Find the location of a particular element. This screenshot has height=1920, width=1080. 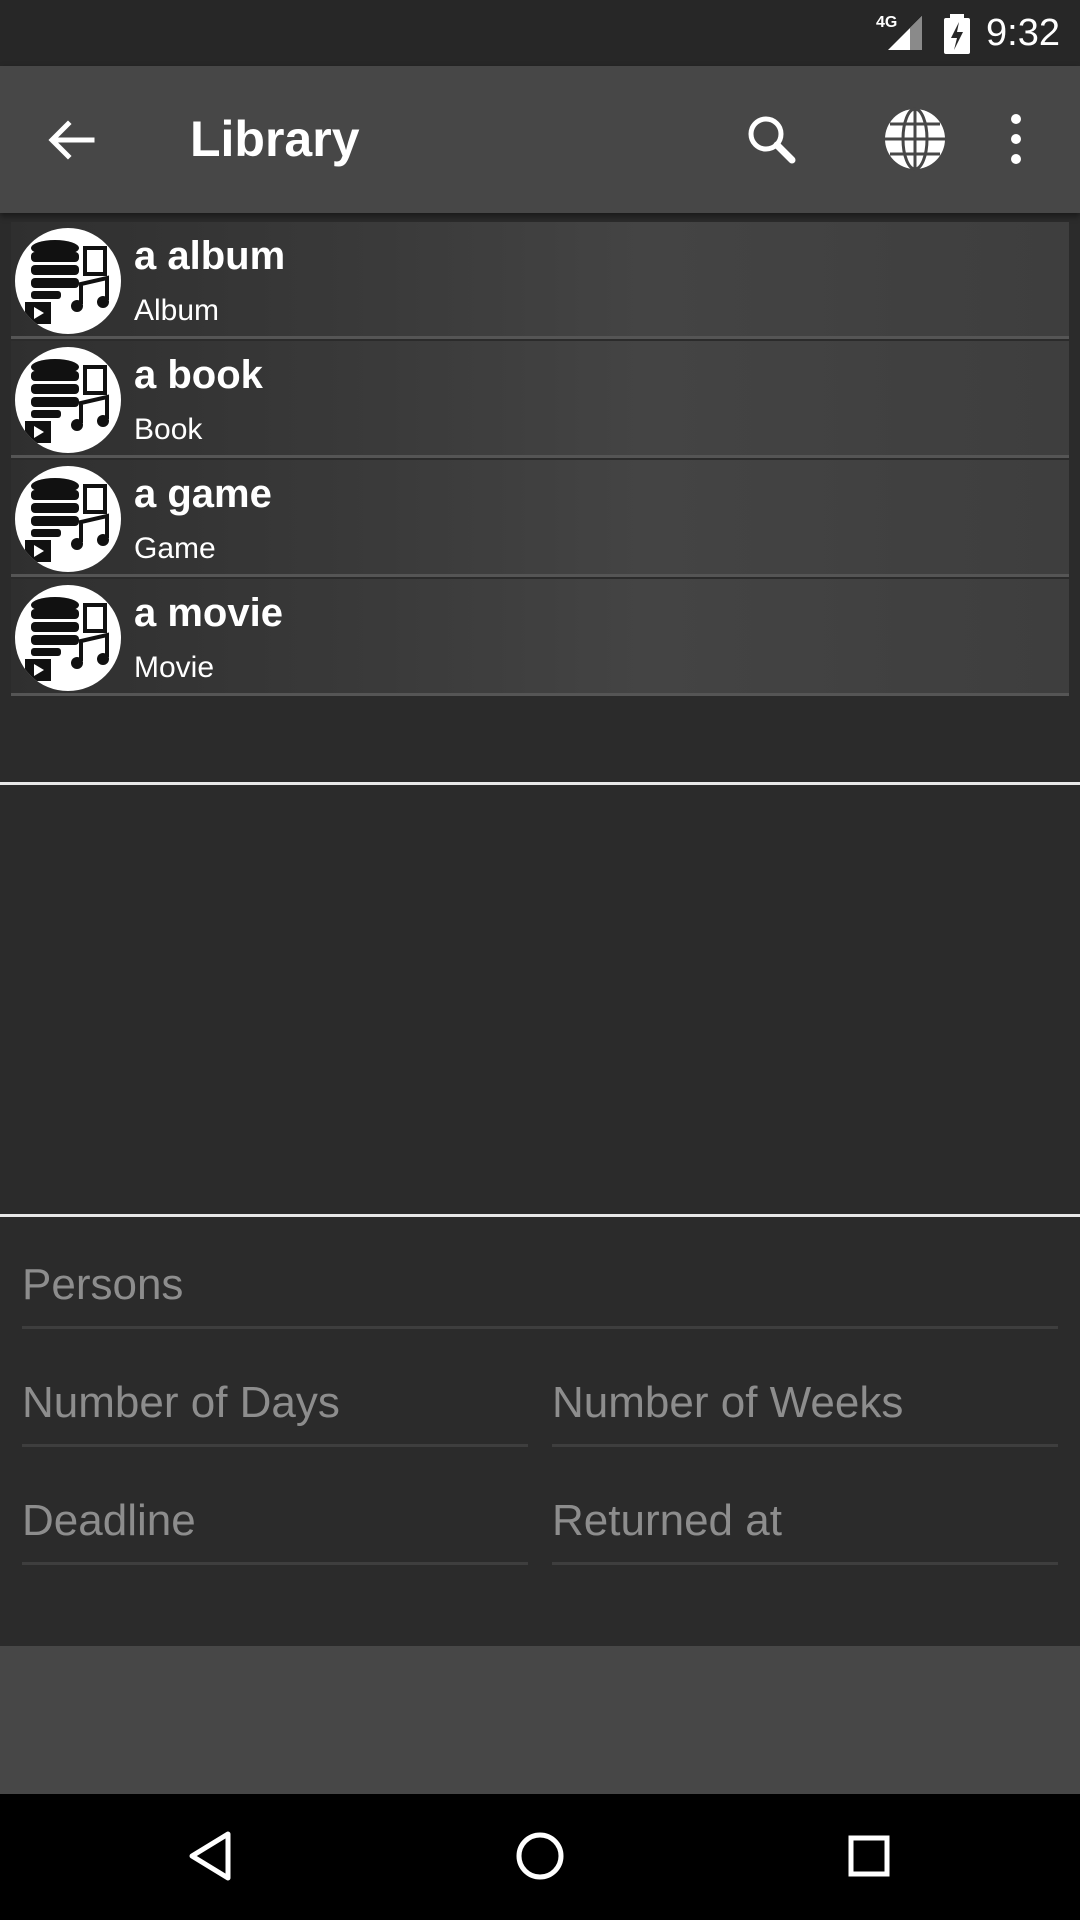

deadline-field is located at coordinates (275, 1523).